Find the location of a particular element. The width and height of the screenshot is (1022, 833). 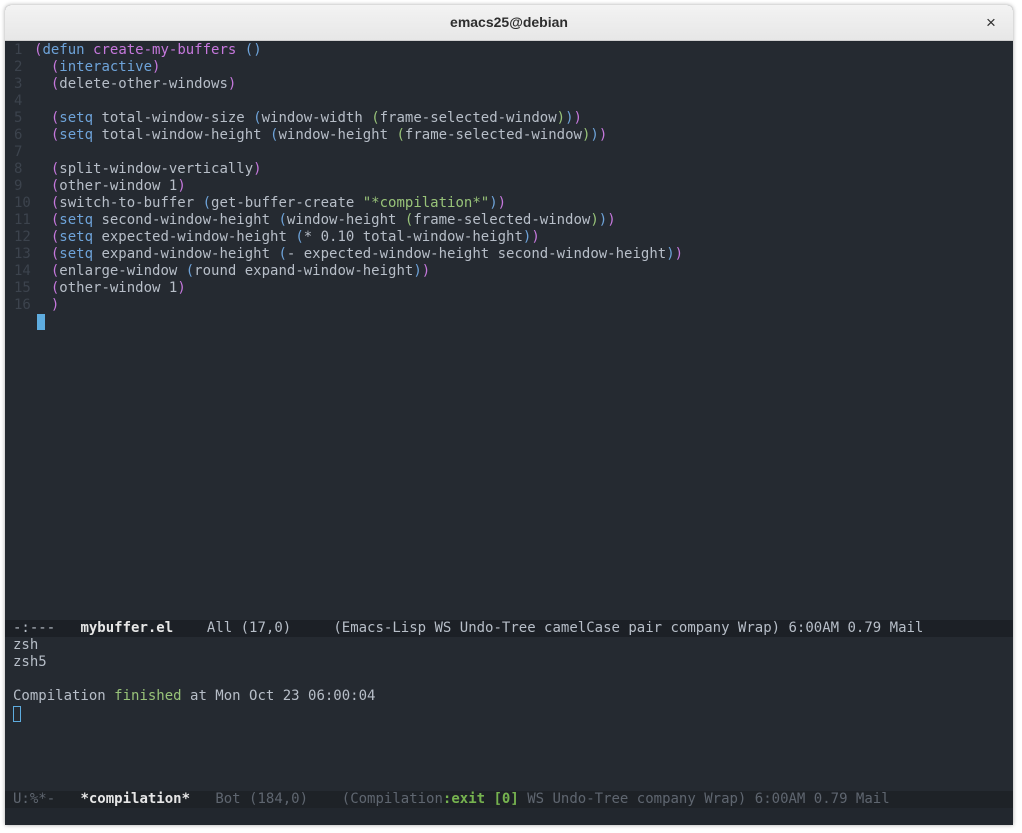

code-line-16: 16 ) is located at coordinates (509, 305).